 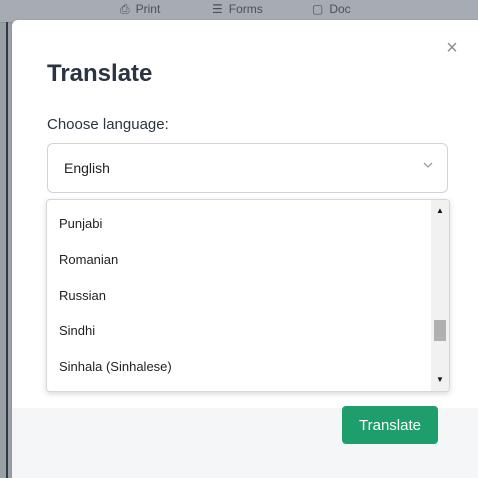 I want to click on language-option-sinhala: Sinhala (Sinhalese), so click(x=115, y=366).